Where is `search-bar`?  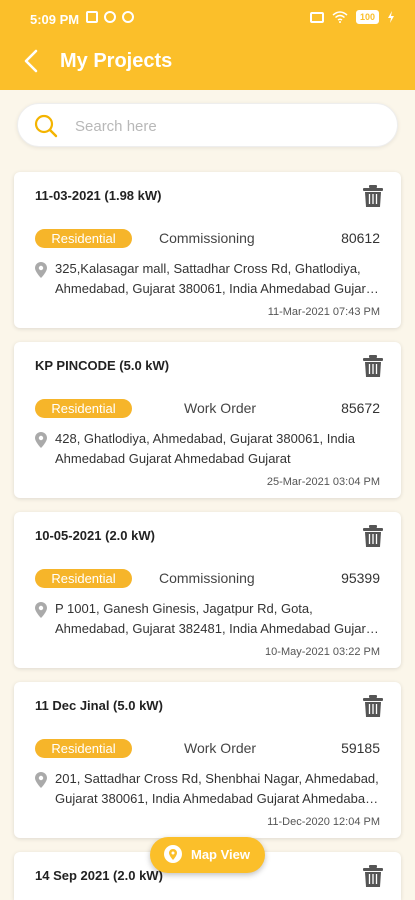 search-bar is located at coordinates (207, 125).